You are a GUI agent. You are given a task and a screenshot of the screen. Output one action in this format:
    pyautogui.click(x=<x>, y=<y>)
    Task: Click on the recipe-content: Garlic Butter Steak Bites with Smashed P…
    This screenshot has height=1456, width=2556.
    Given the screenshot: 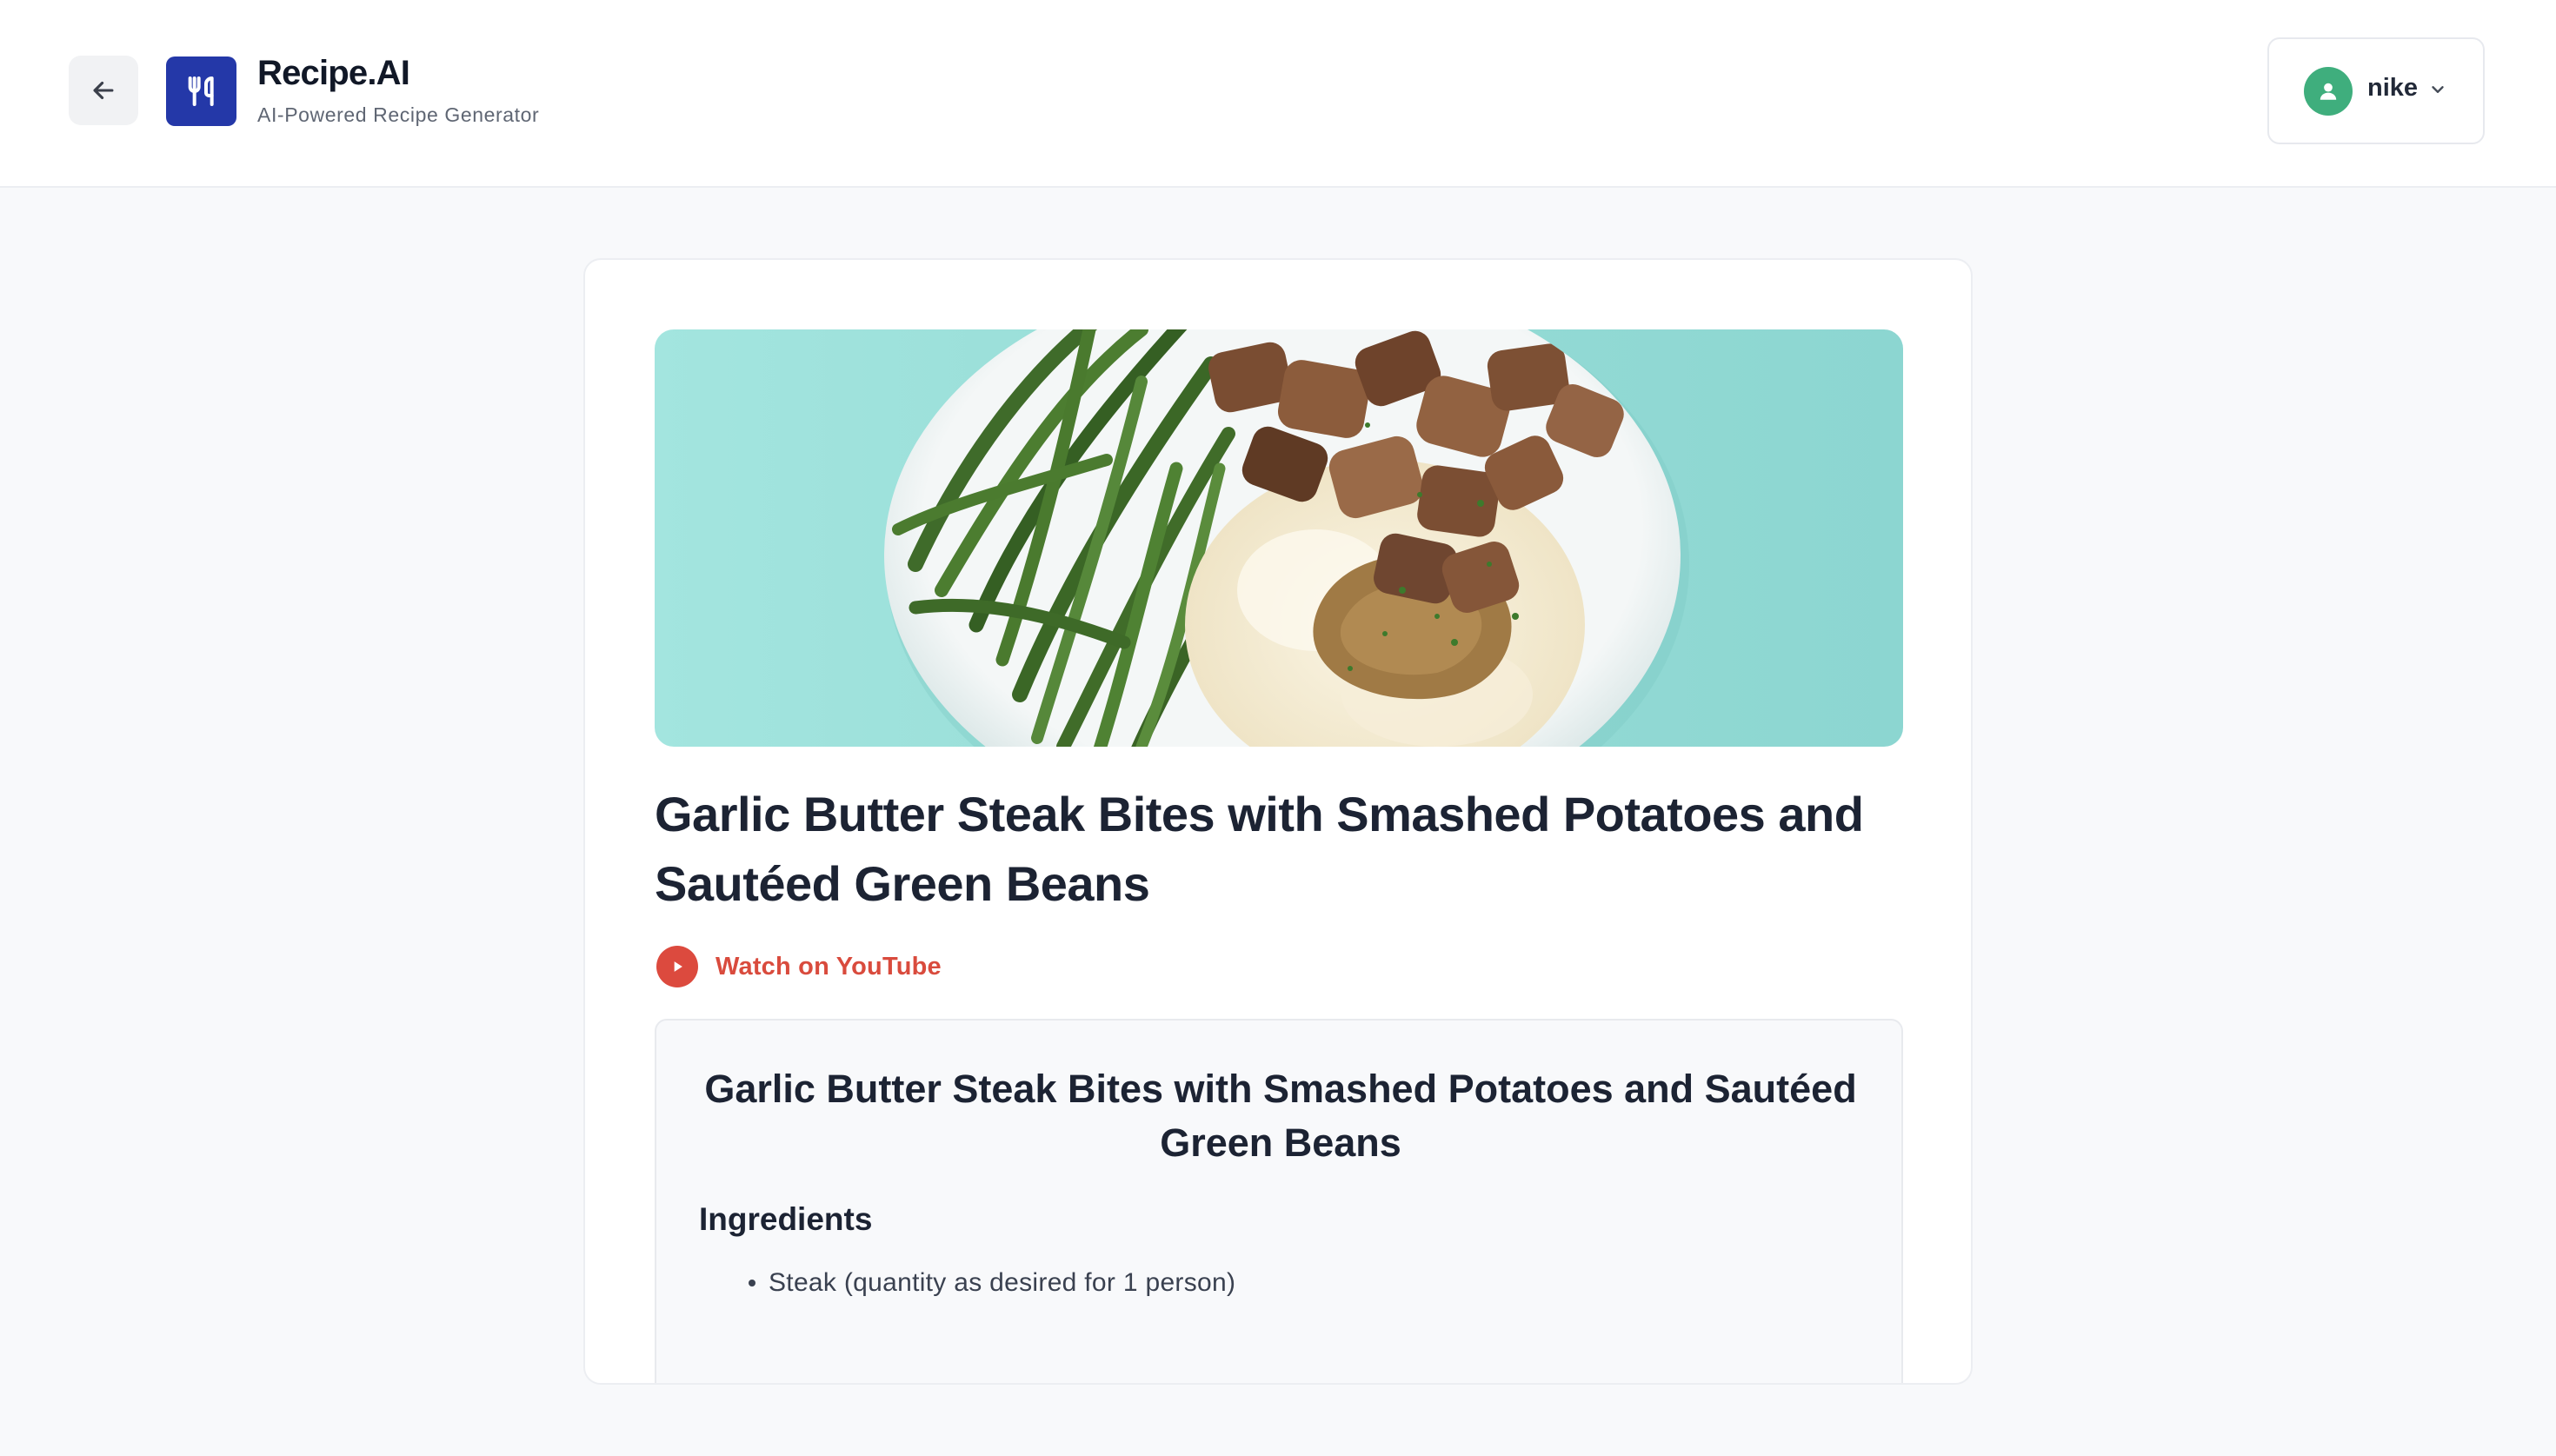 What is the action you would take?
    pyautogui.click(x=1279, y=1201)
    